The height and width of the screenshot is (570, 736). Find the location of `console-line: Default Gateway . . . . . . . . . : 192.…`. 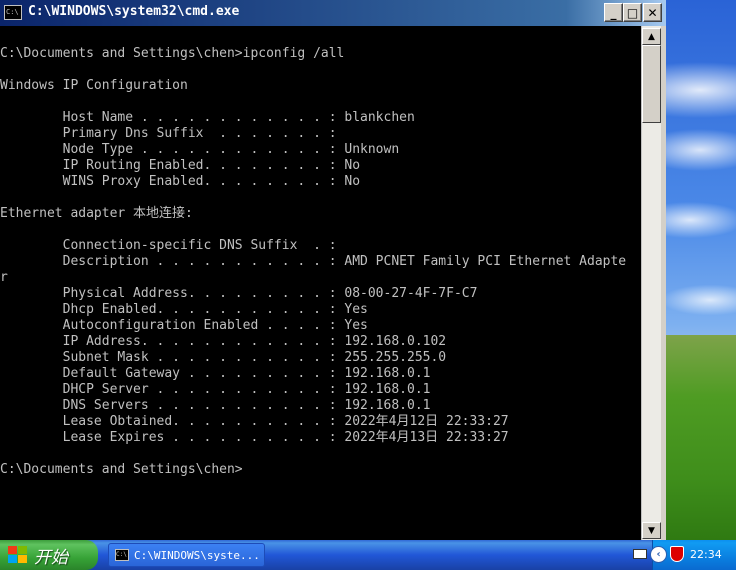

console-line: Default Gateway . . . . . . . . . : 192.… is located at coordinates (215, 373).